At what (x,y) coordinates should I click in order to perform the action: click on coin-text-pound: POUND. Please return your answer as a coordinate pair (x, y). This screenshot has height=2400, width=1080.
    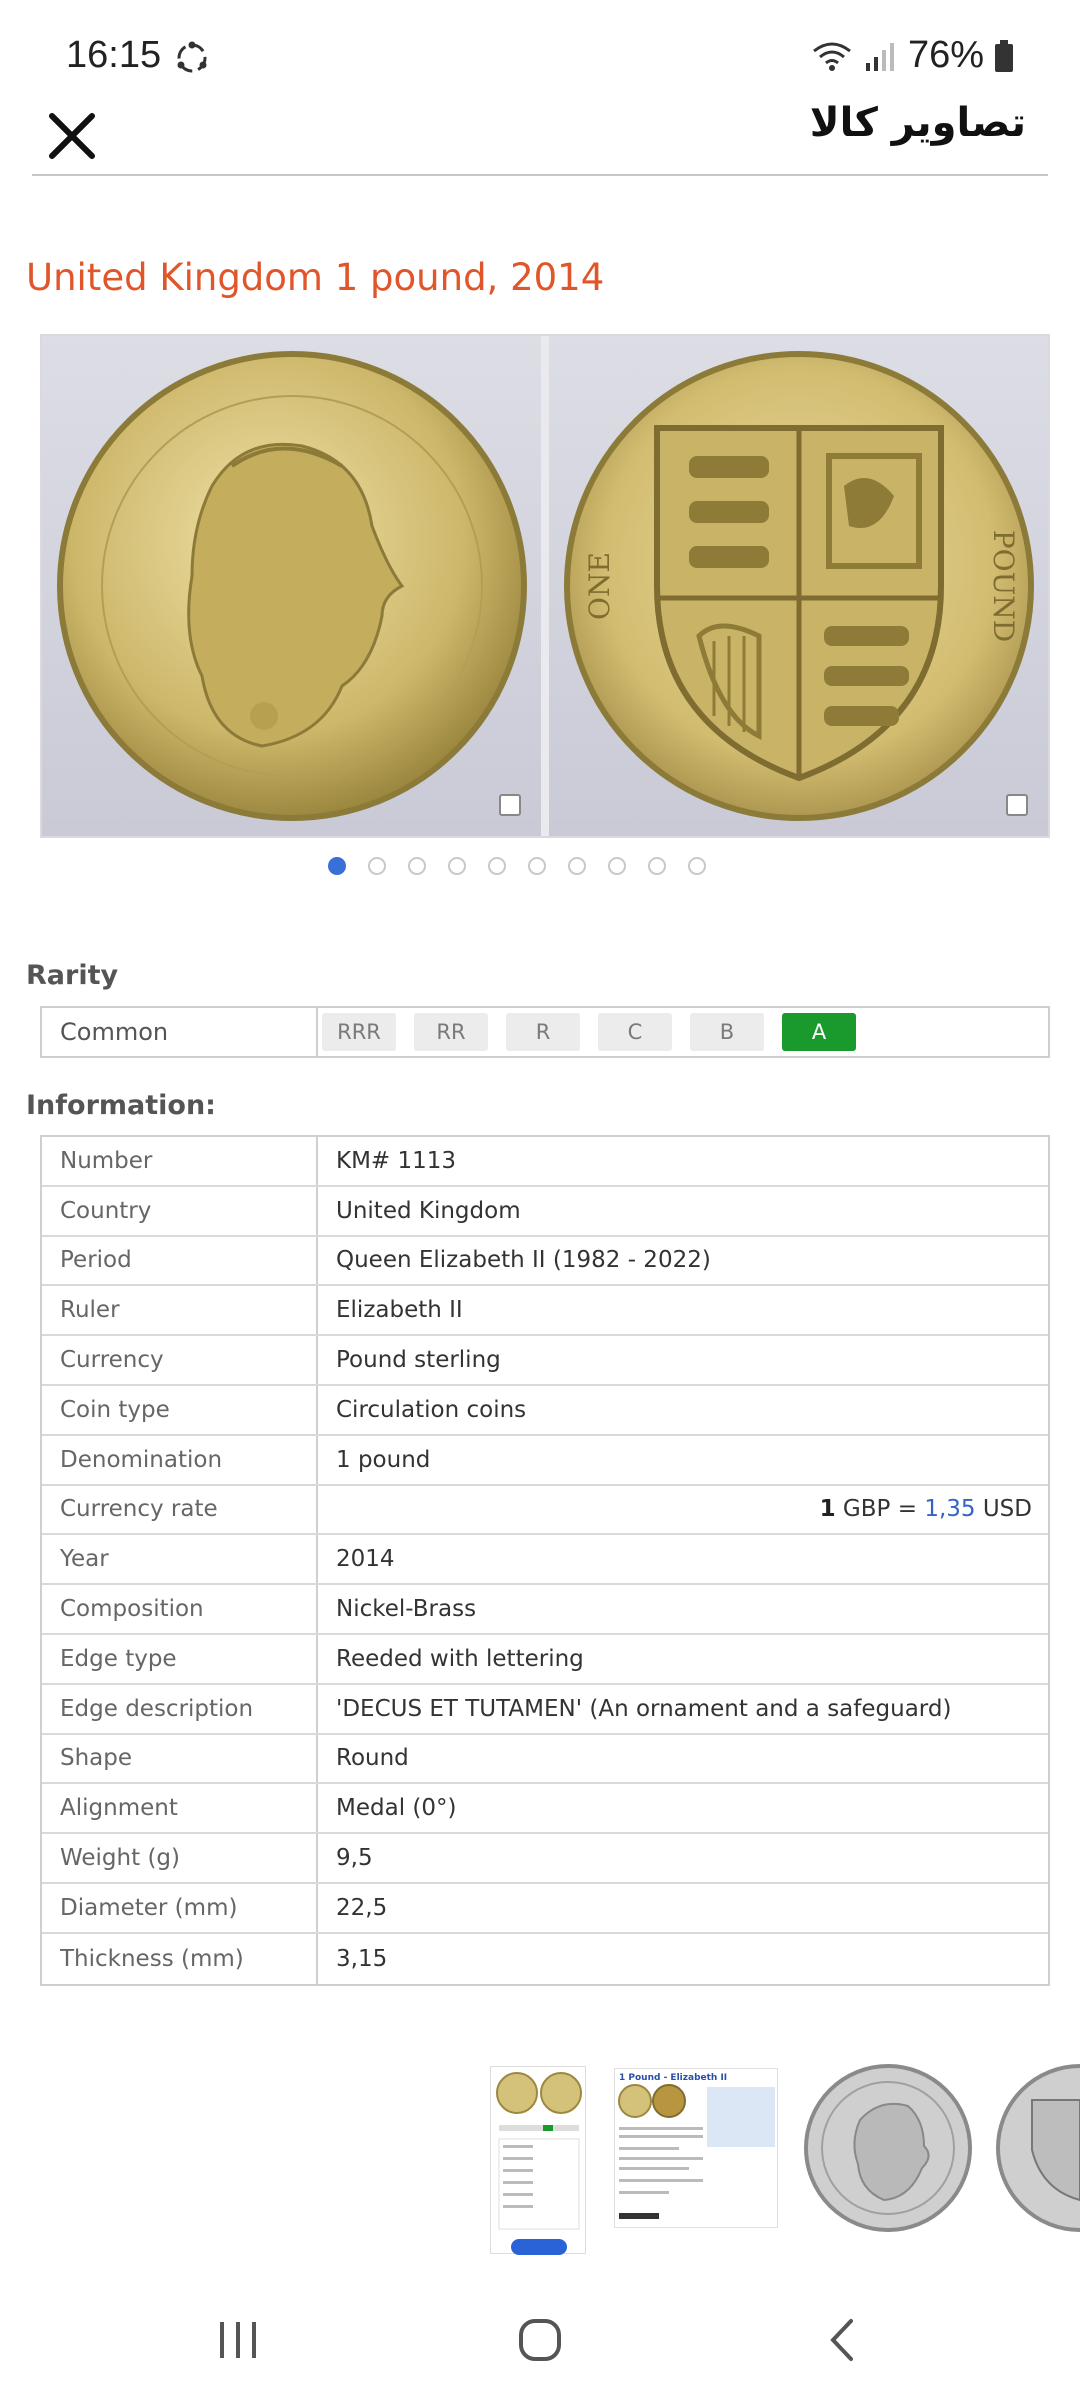
    Looking at the image, I should click on (1003, 586).